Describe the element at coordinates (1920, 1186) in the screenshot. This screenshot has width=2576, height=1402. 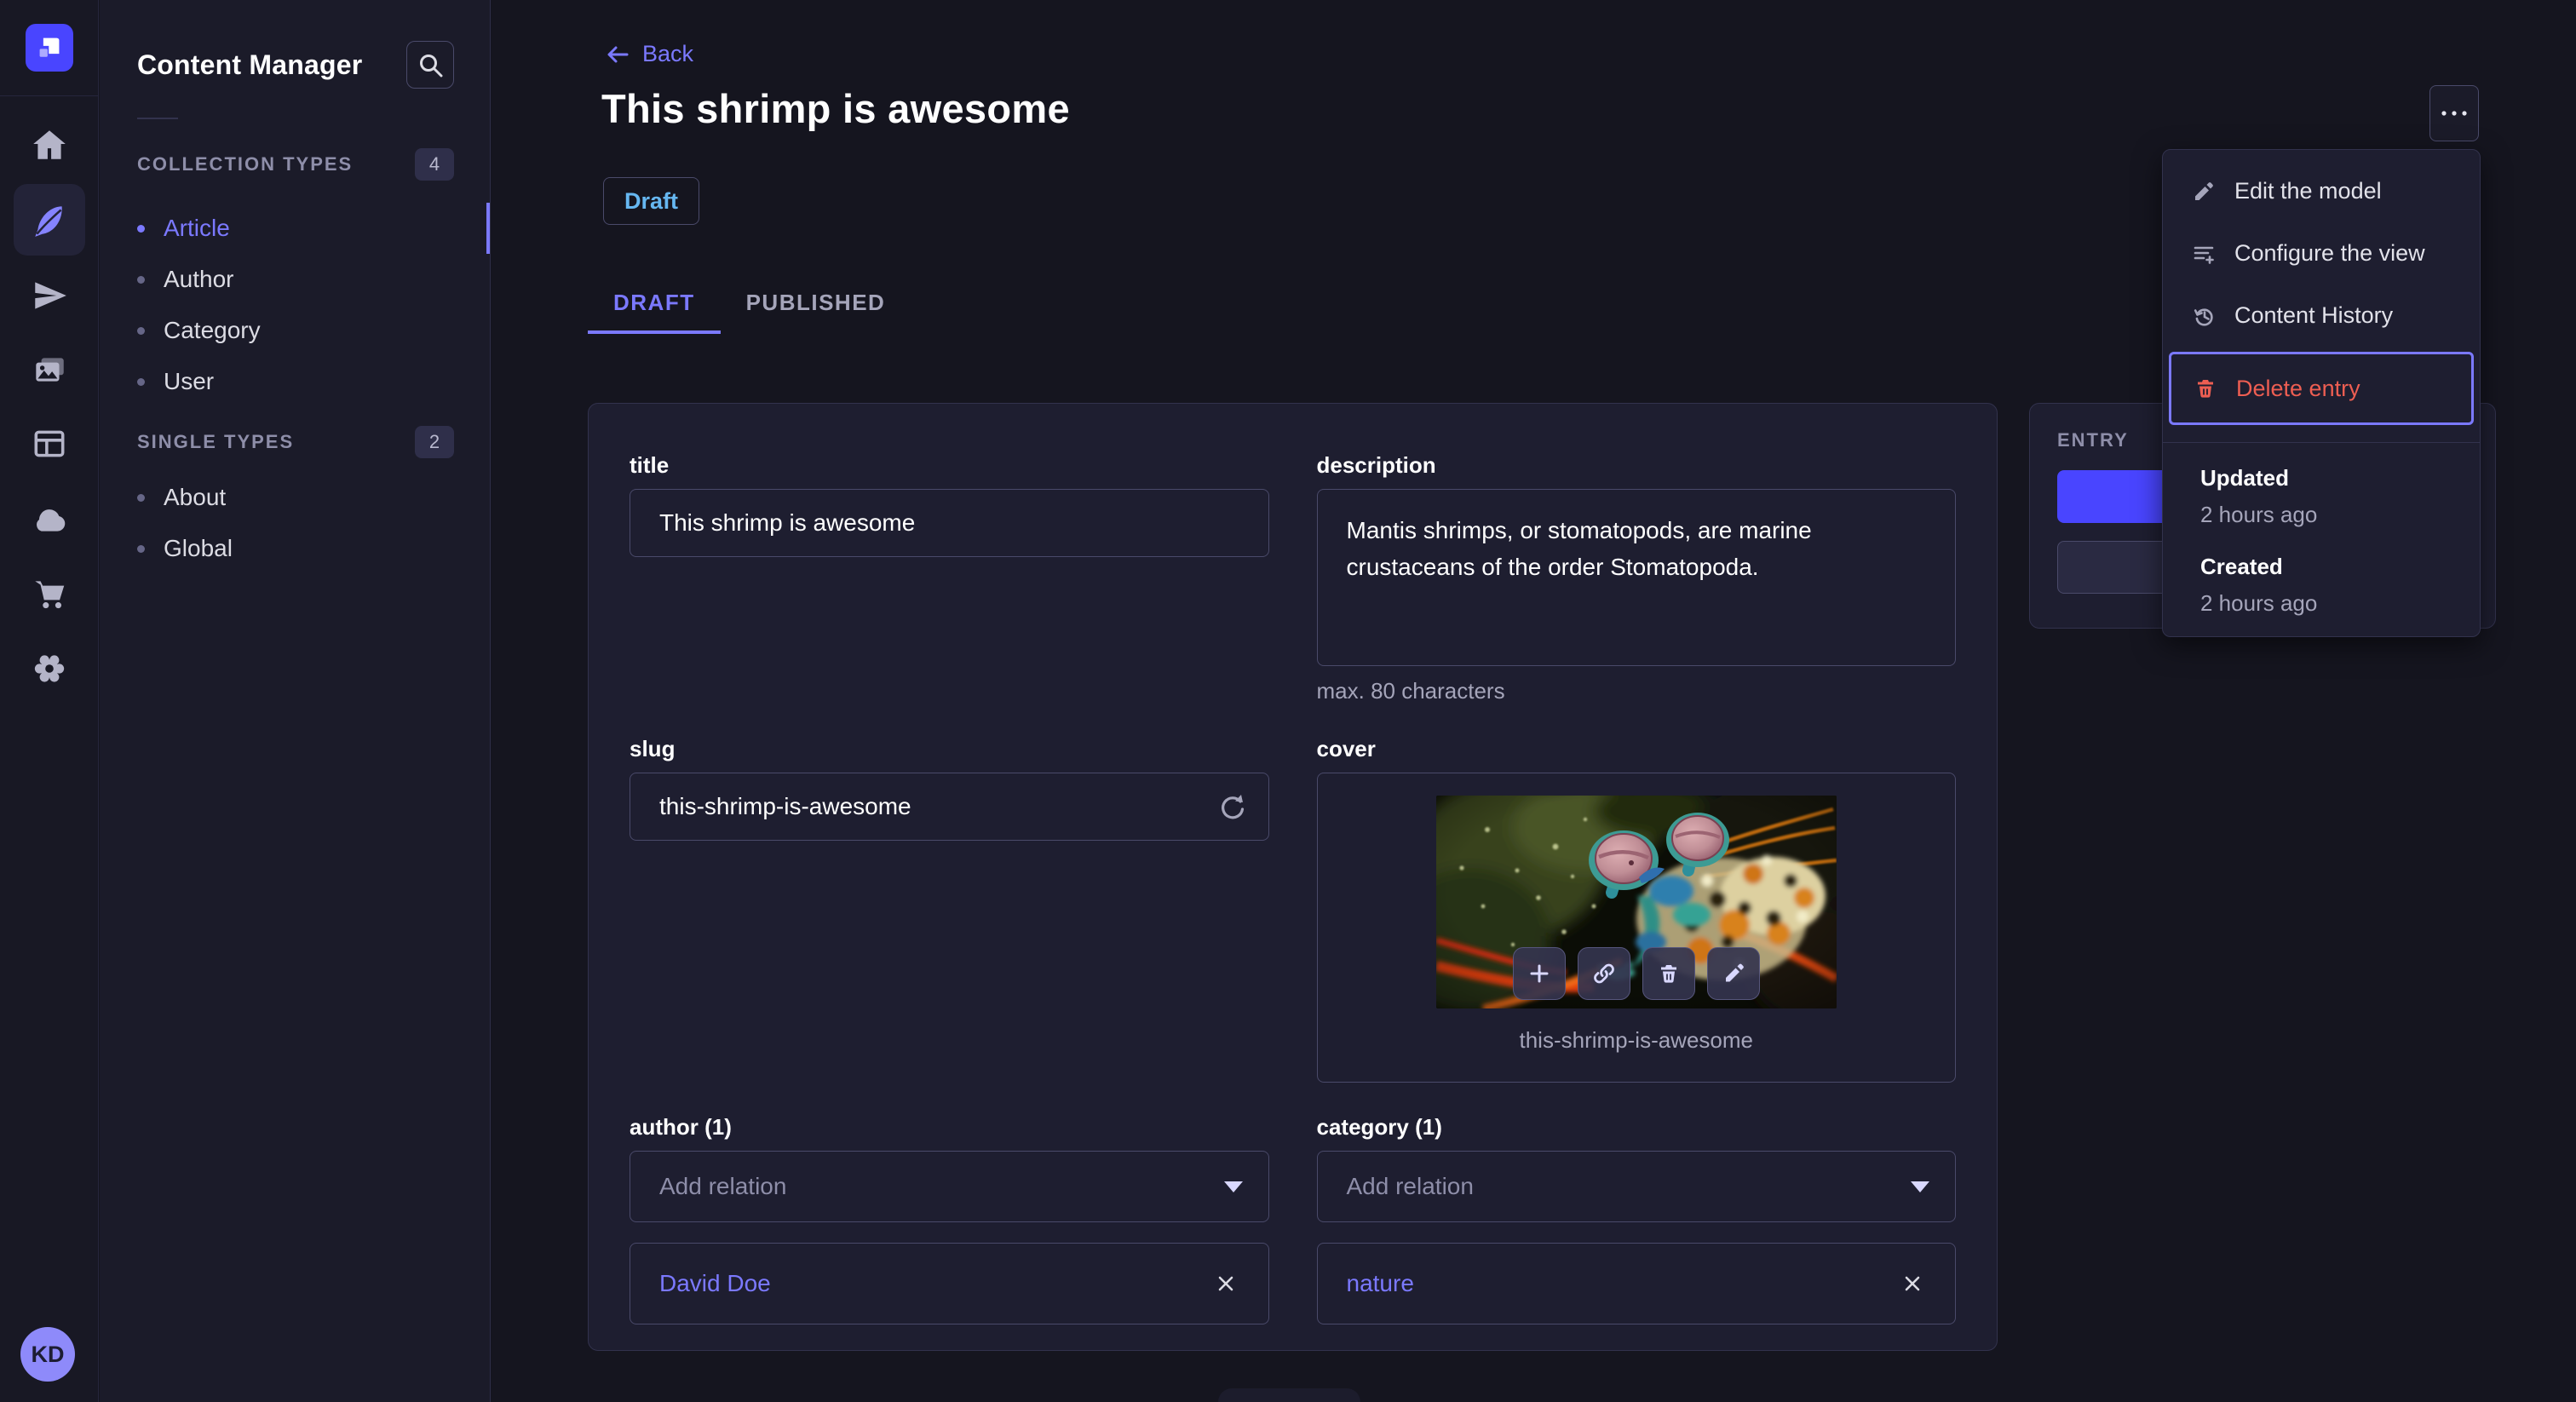
I see `chevron-down-icon` at that location.